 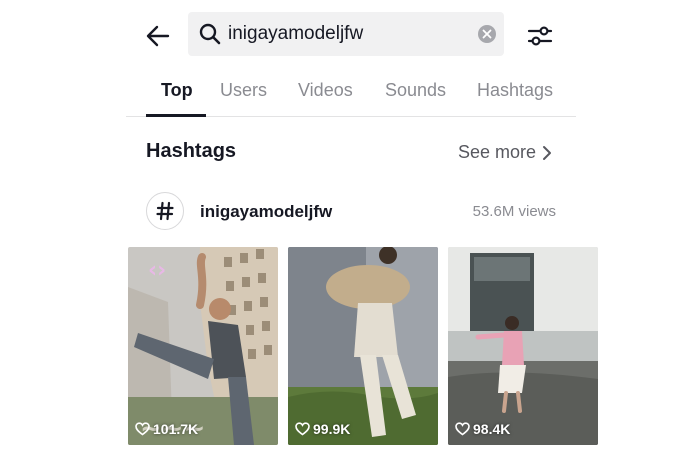 What do you see at coordinates (547, 152) in the screenshot?
I see `chevron-right-icon` at bounding box center [547, 152].